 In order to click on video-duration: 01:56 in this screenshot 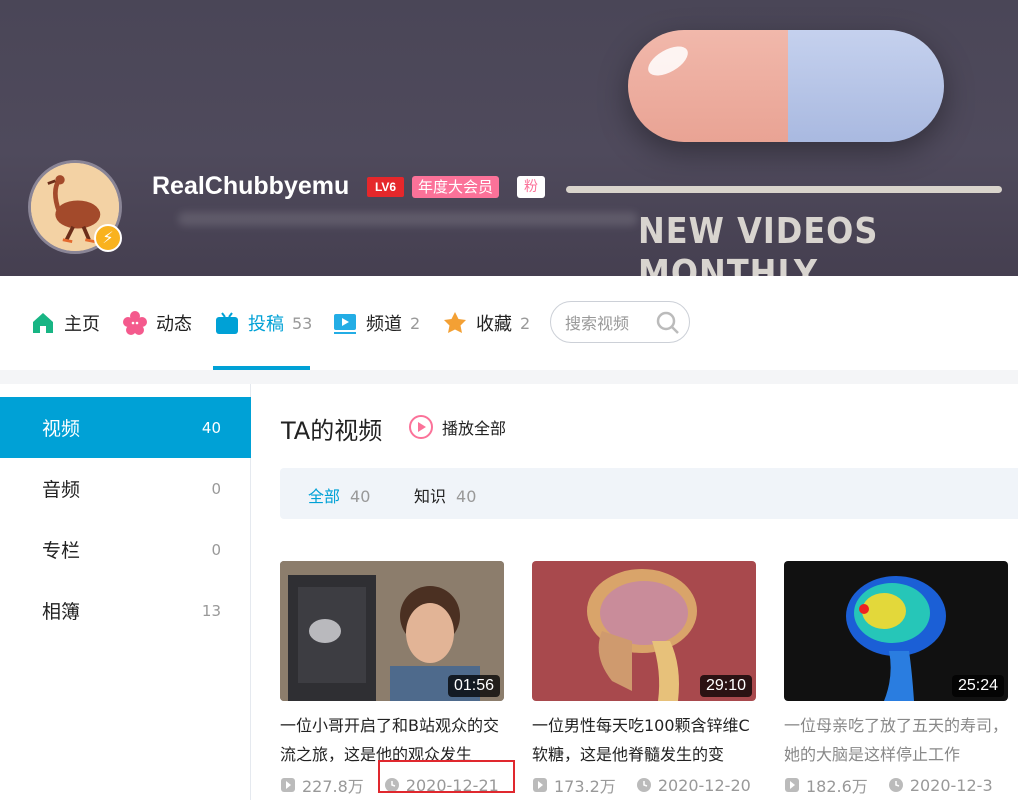, I will do `click(473, 686)`.